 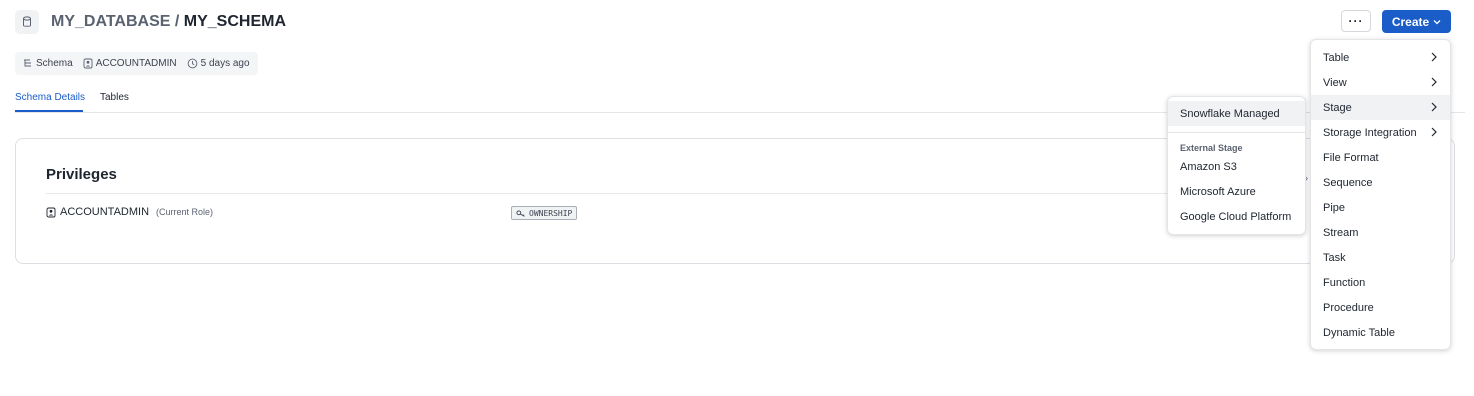 I want to click on submenu-item-google-cloud-platform: Google Cloud Platform, so click(x=1236, y=216).